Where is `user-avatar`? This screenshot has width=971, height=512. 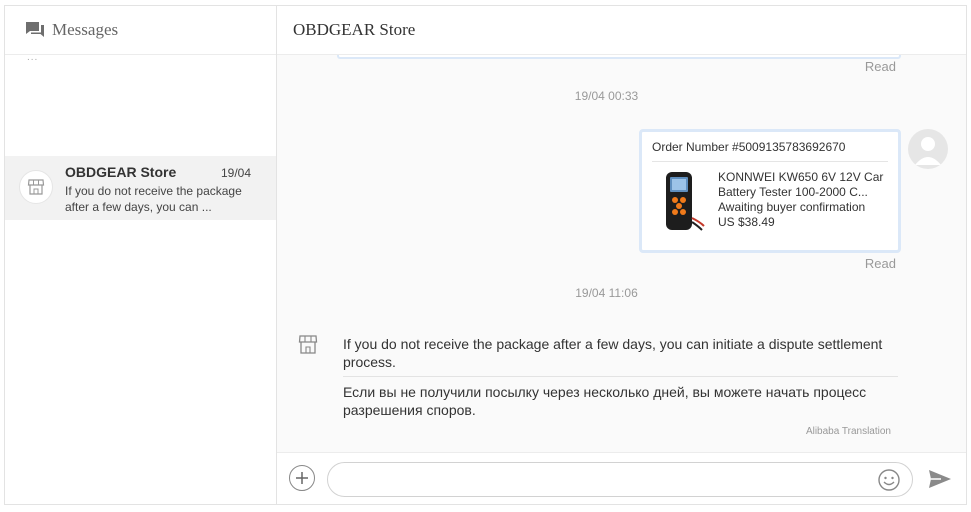
user-avatar is located at coordinates (928, 149).